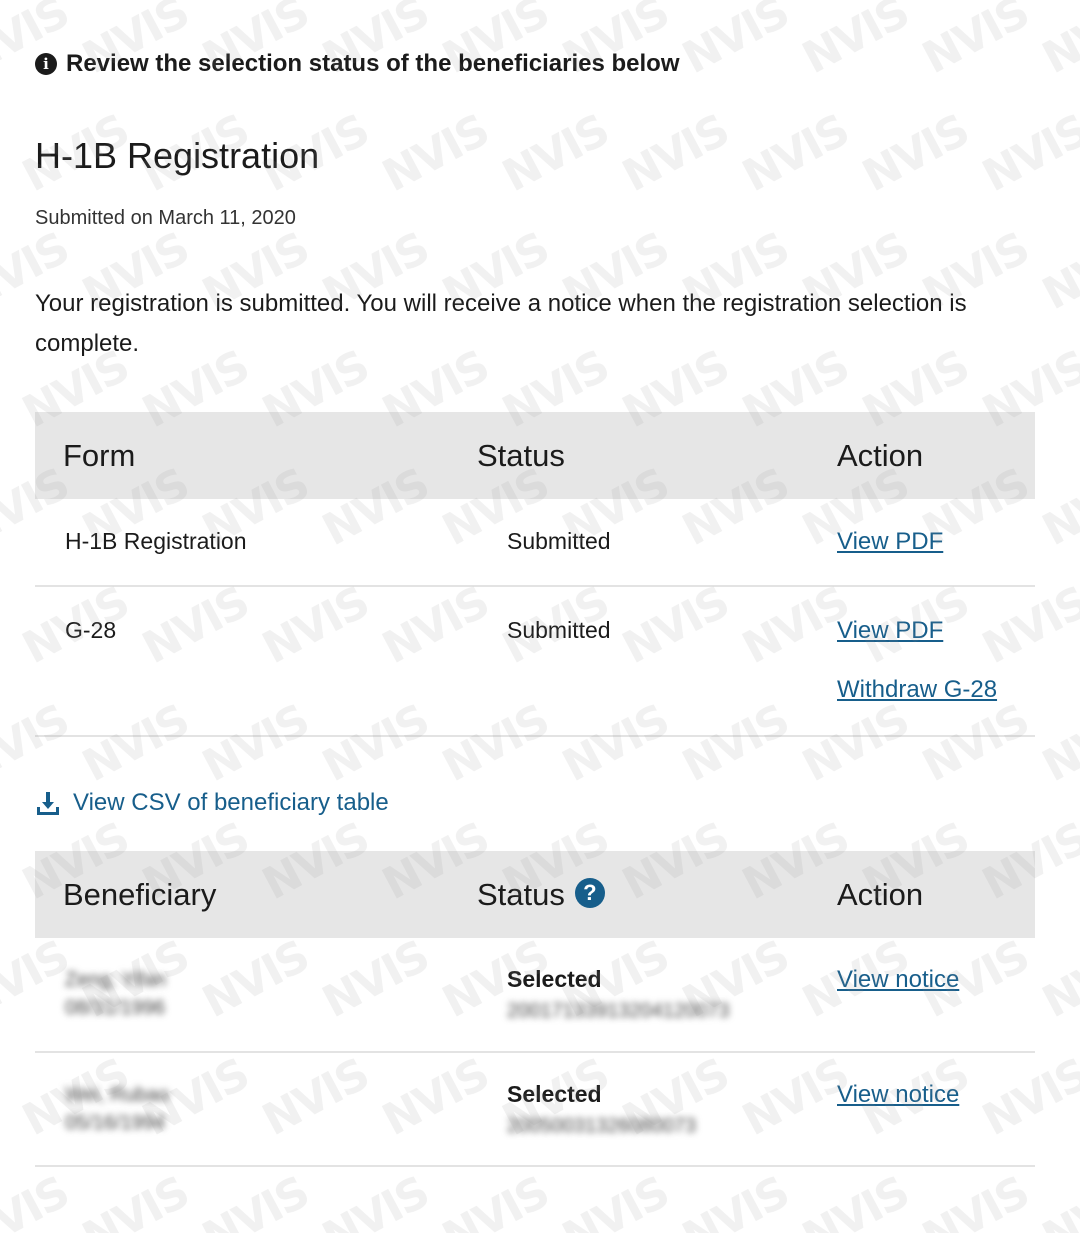 The image size is (1080, 1233). I want to click on beneficiary-dob: 08/31/1996, so click(115, 1008).